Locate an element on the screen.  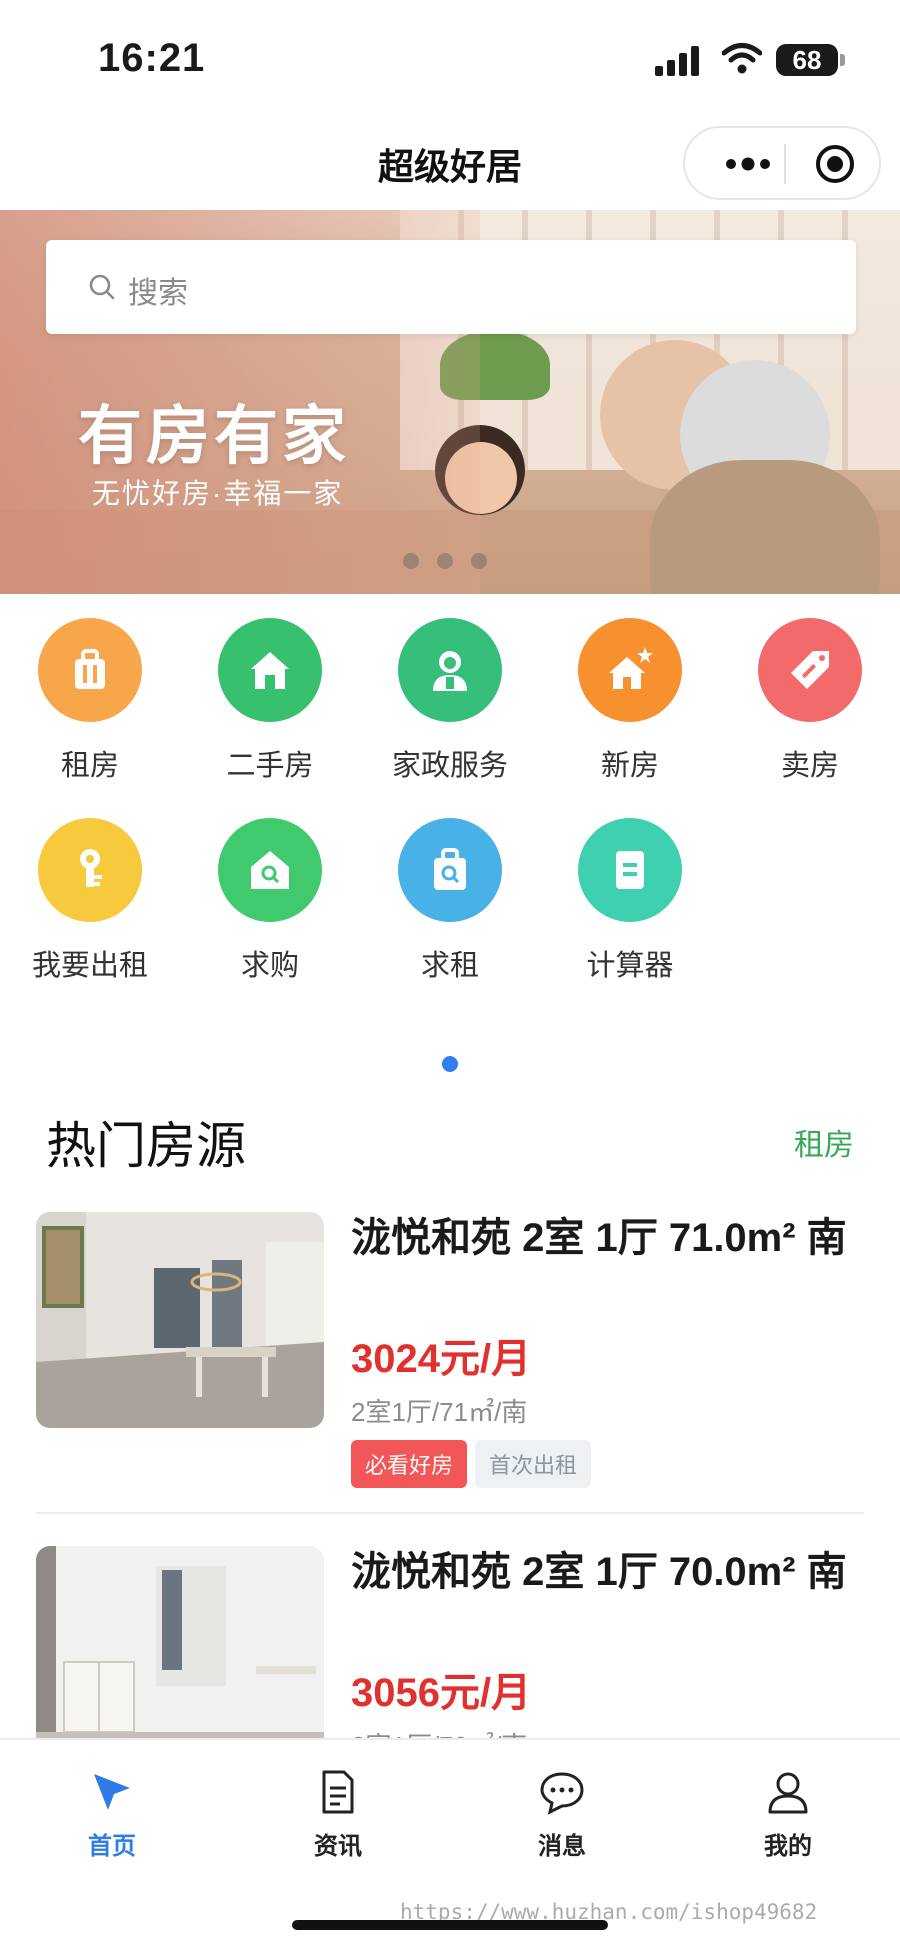
grid-item-rent: 租房 is located at coordinates (90, 701).